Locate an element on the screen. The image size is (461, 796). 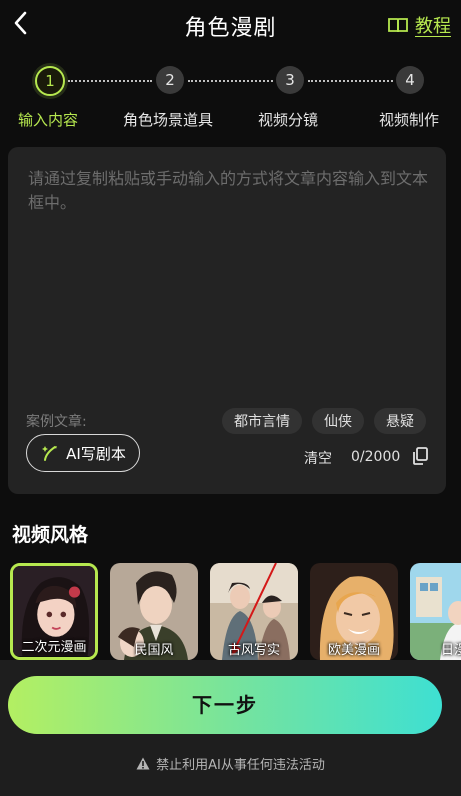
example-tag-urban-romance: 都市言情 is located at coordinates (262, 421).